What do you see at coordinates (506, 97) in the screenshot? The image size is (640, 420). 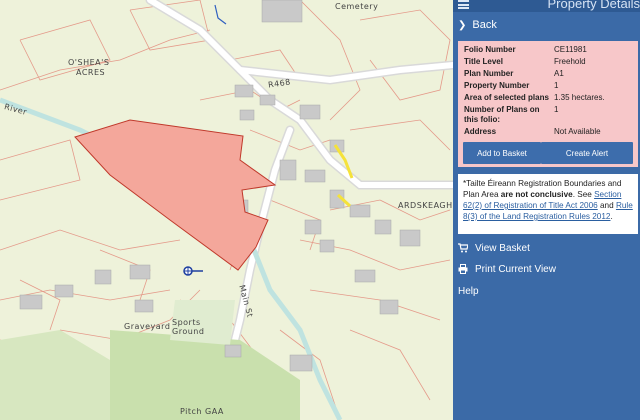 I see `detail-key: Area of selected plans` at bounding box center [506, 97].